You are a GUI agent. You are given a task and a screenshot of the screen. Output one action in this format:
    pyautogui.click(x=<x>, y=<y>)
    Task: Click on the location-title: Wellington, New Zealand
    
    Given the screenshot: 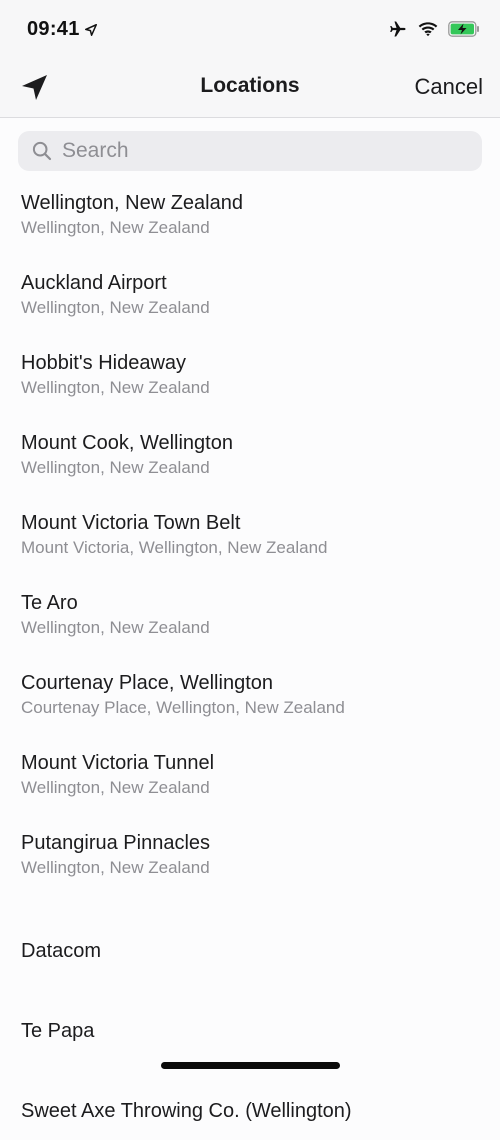 What is the action you would take?
    pyautogui.click(x=132, y=203)
    